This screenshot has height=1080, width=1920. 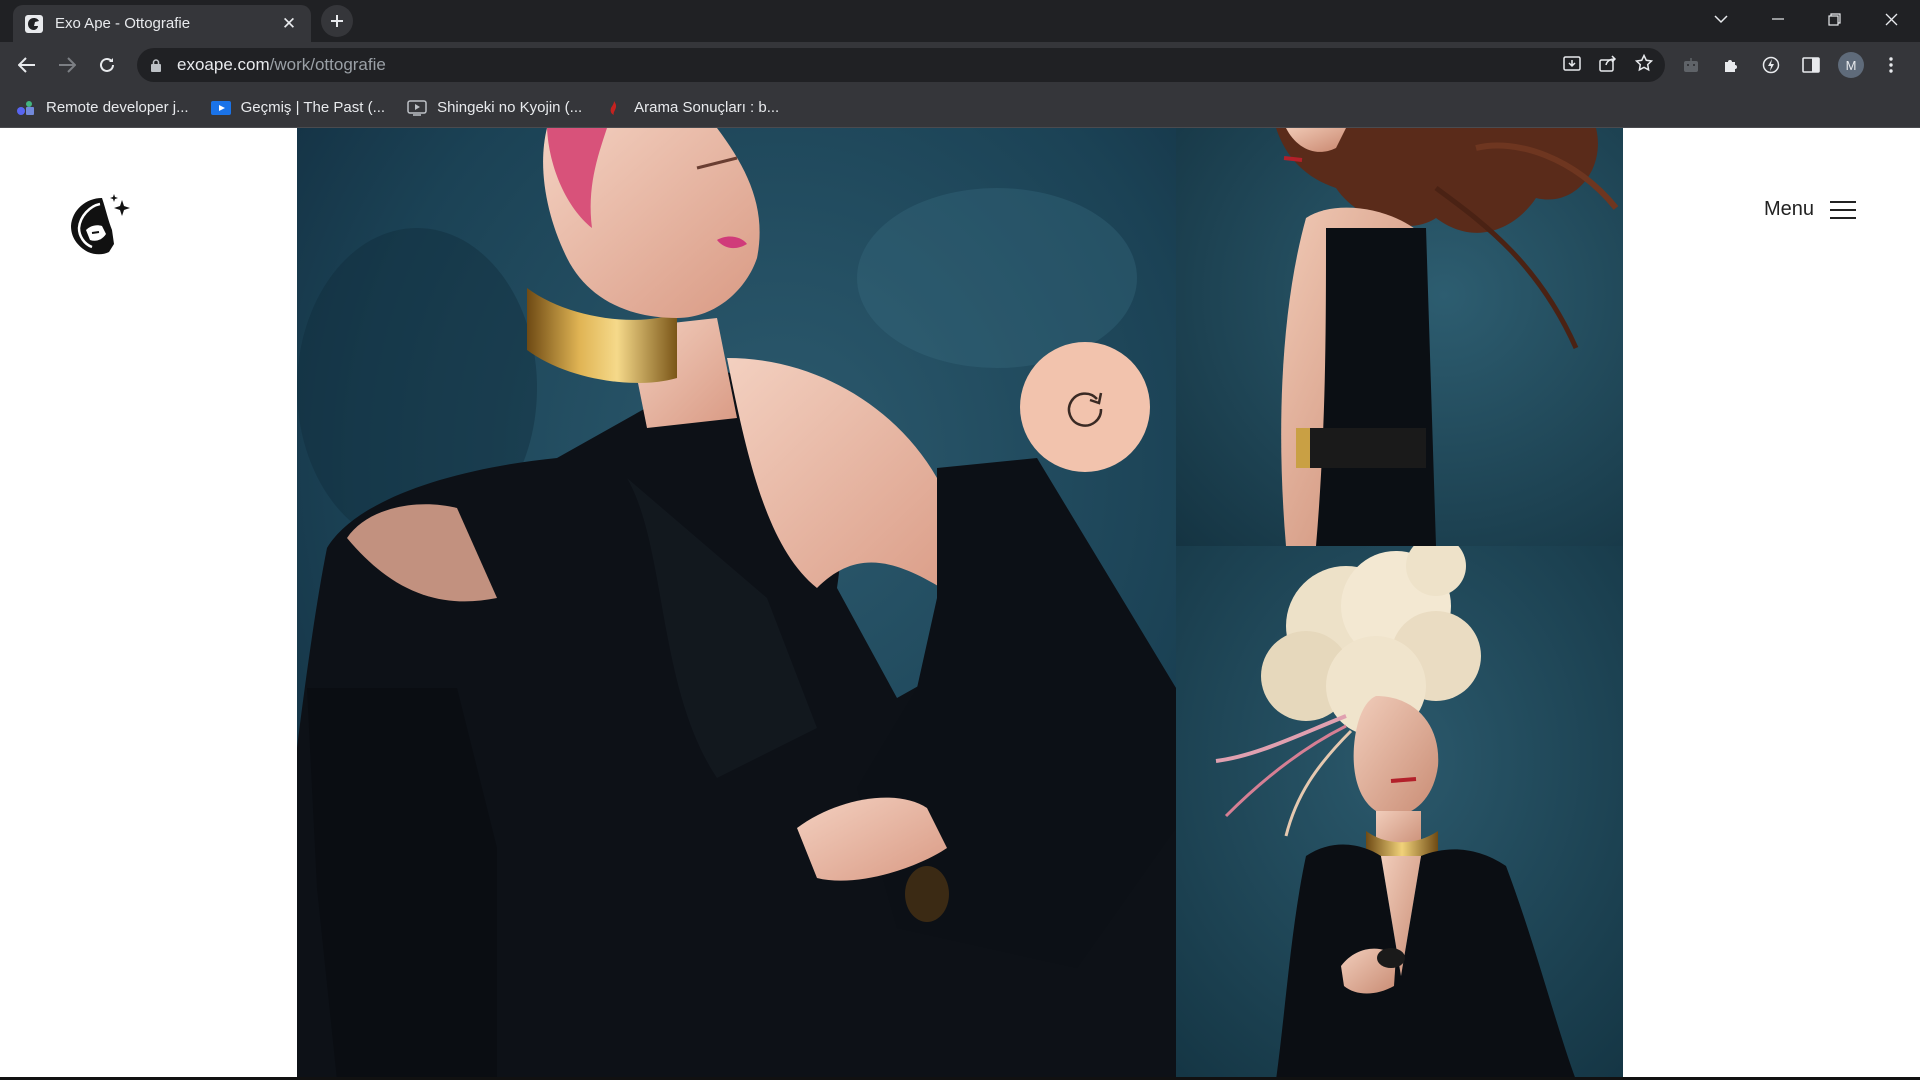 I want to click on arrow-left-icon, so click(x=26, y=65).